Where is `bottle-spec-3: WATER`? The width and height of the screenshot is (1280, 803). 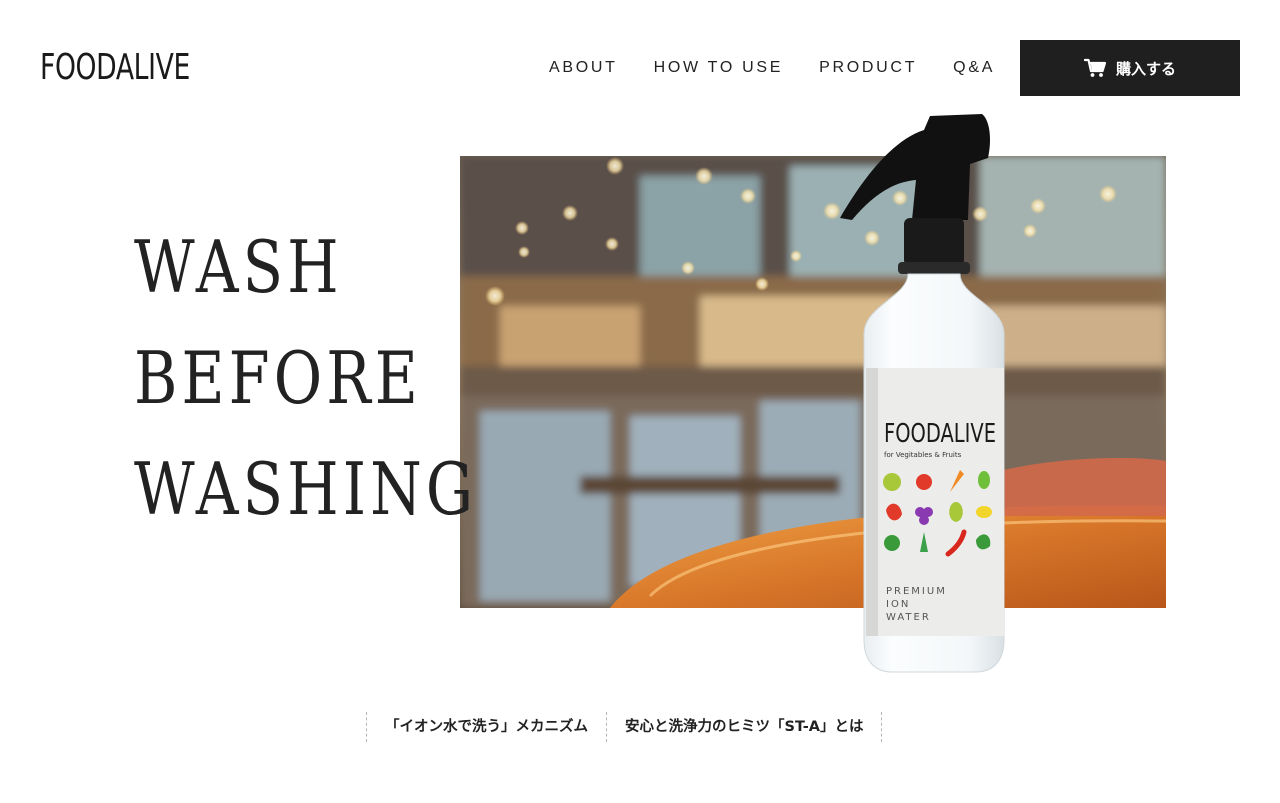
bottle-spec-3: WATER is located at coordinates (908, 617).